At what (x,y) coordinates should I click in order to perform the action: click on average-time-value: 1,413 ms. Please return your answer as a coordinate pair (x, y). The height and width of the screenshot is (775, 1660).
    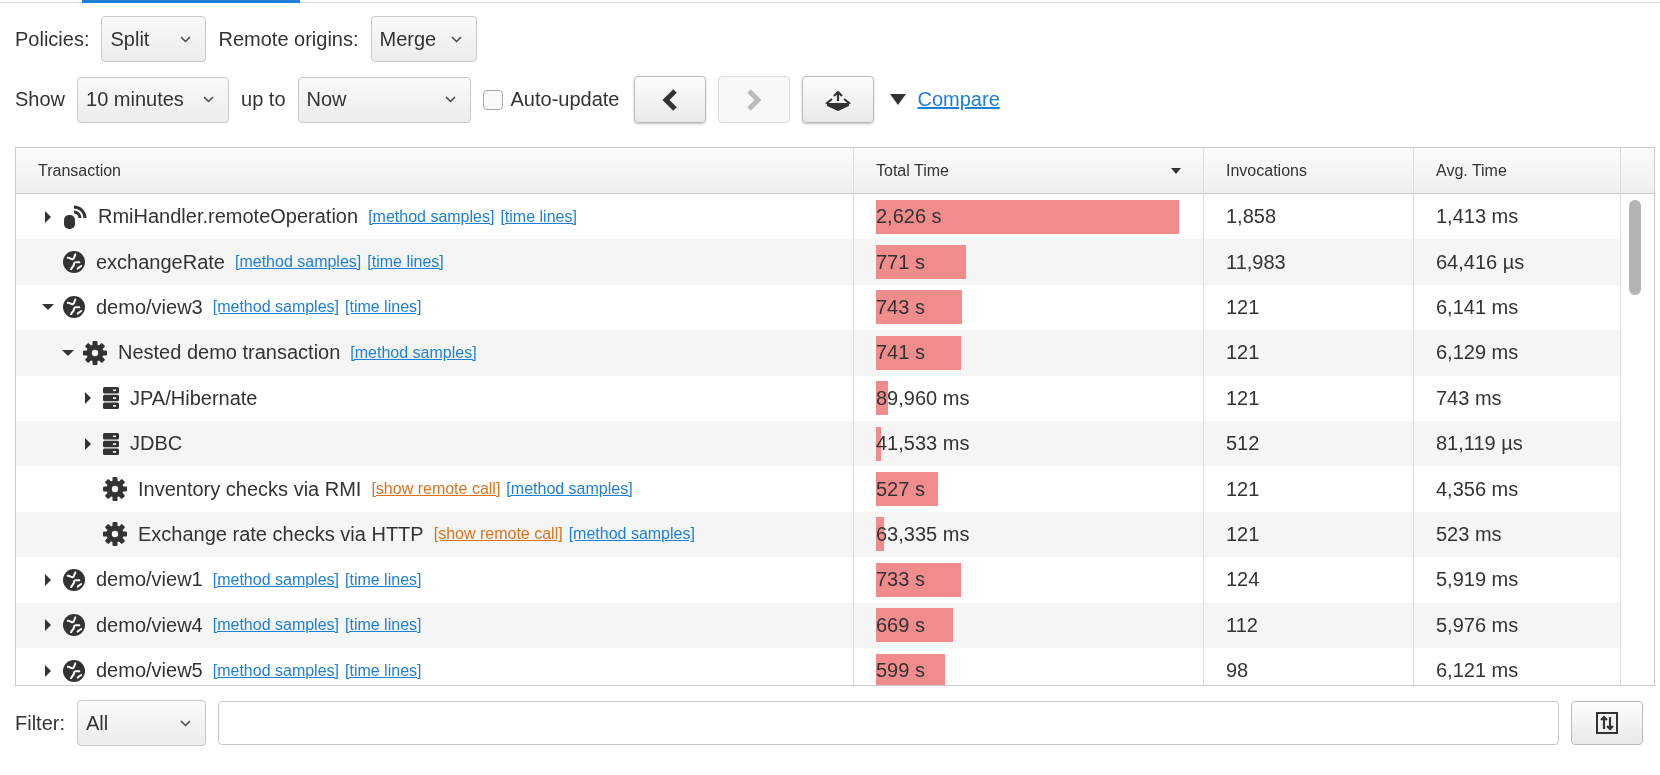
    Looking at the image, I should click on (1477, 217).